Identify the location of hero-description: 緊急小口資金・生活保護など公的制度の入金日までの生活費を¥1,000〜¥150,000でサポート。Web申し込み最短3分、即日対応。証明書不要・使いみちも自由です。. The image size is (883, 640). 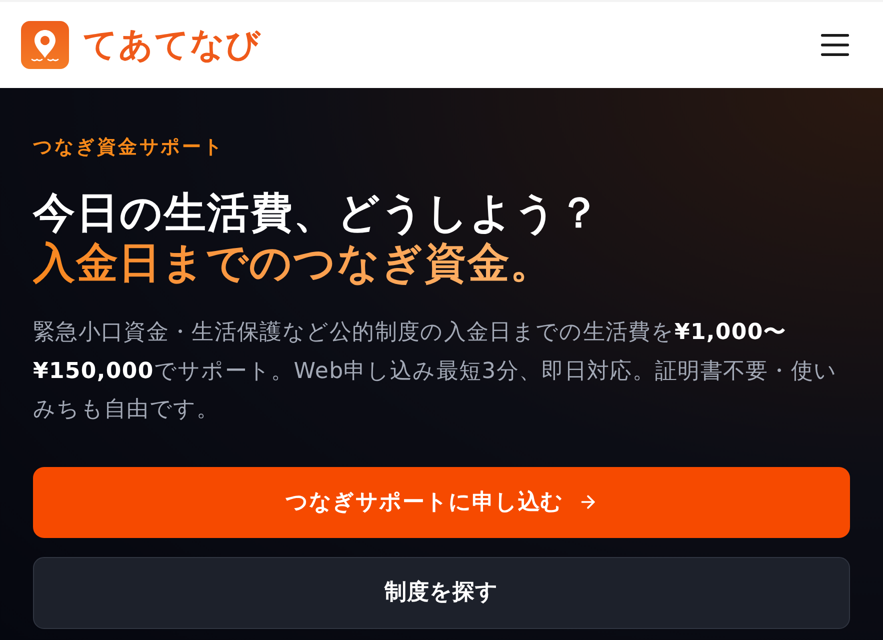
(435, 371).